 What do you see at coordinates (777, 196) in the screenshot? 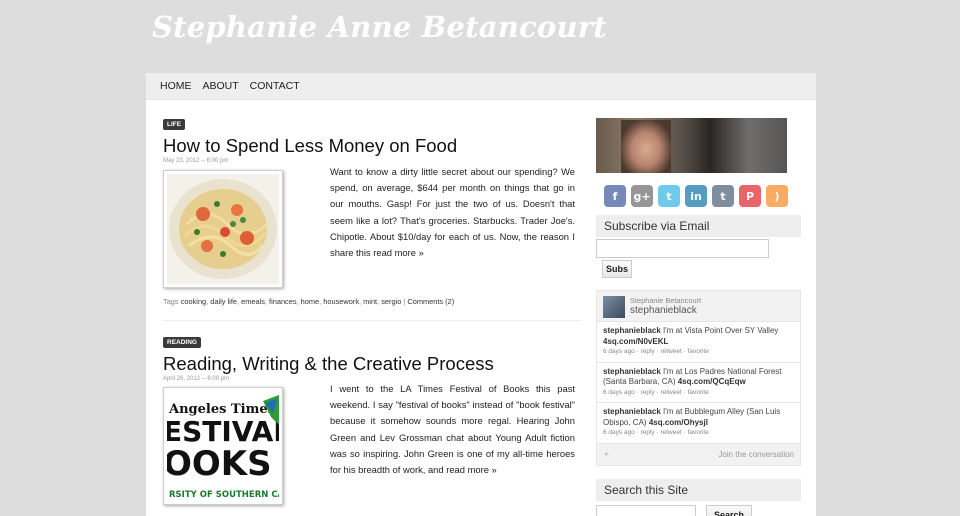
I see `rss-icon: )` at bounding box center [777, 196].